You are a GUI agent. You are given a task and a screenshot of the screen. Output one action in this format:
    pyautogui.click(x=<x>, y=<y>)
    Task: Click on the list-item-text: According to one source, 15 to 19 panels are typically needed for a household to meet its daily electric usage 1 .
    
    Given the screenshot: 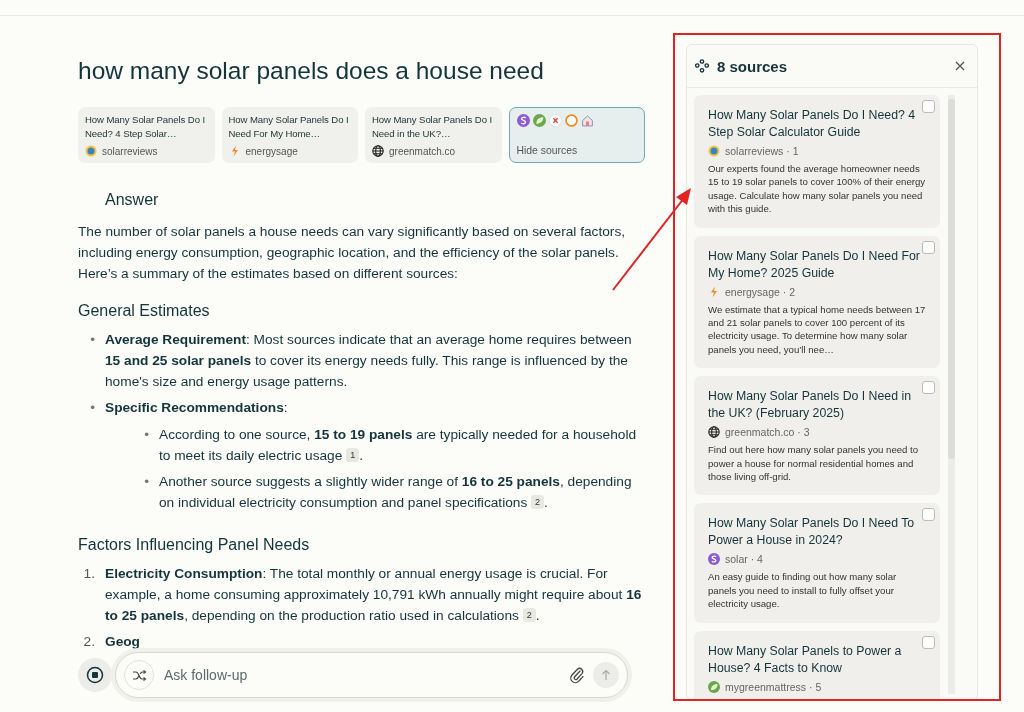 What is the action you would take?
    pyautogui.click(x=398, y=445)
    